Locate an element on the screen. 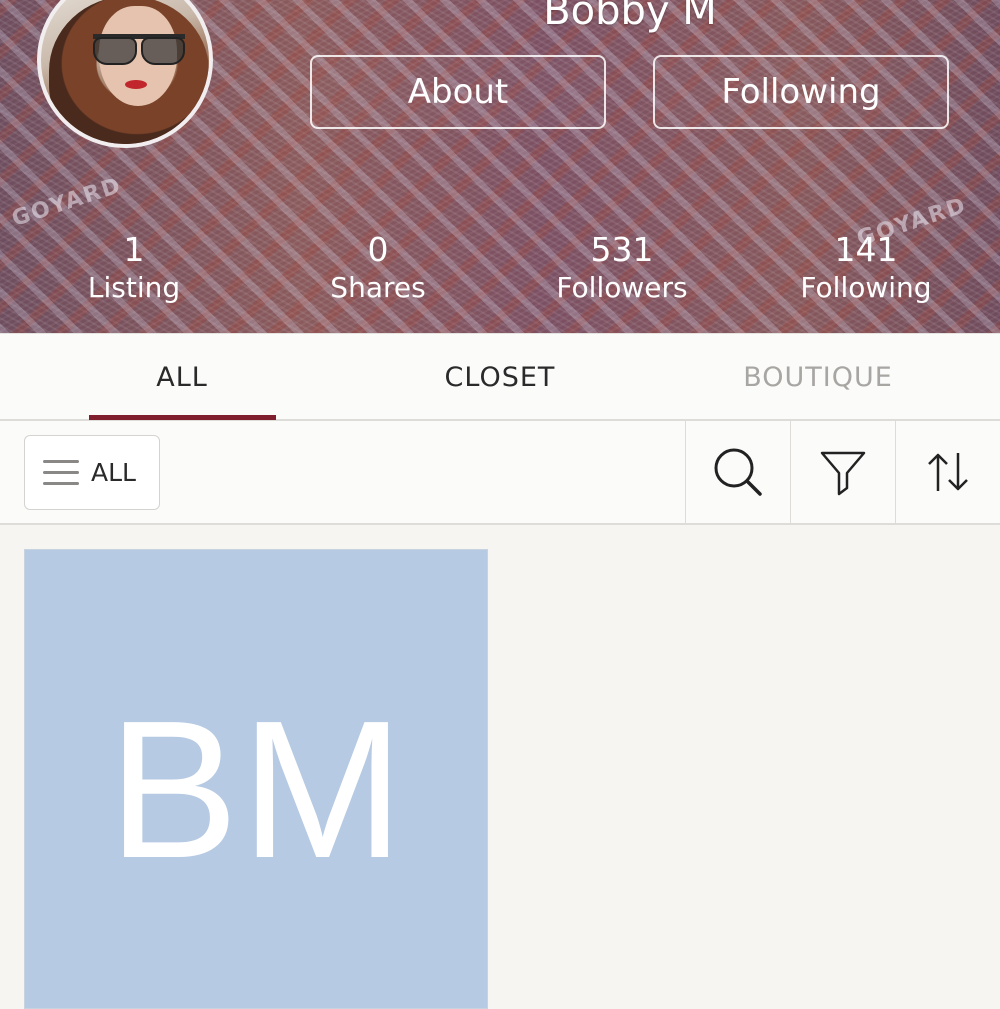 The width and height of the screenshot is (1000, 1009). following-button: Following is located at coordinates (801, 92).